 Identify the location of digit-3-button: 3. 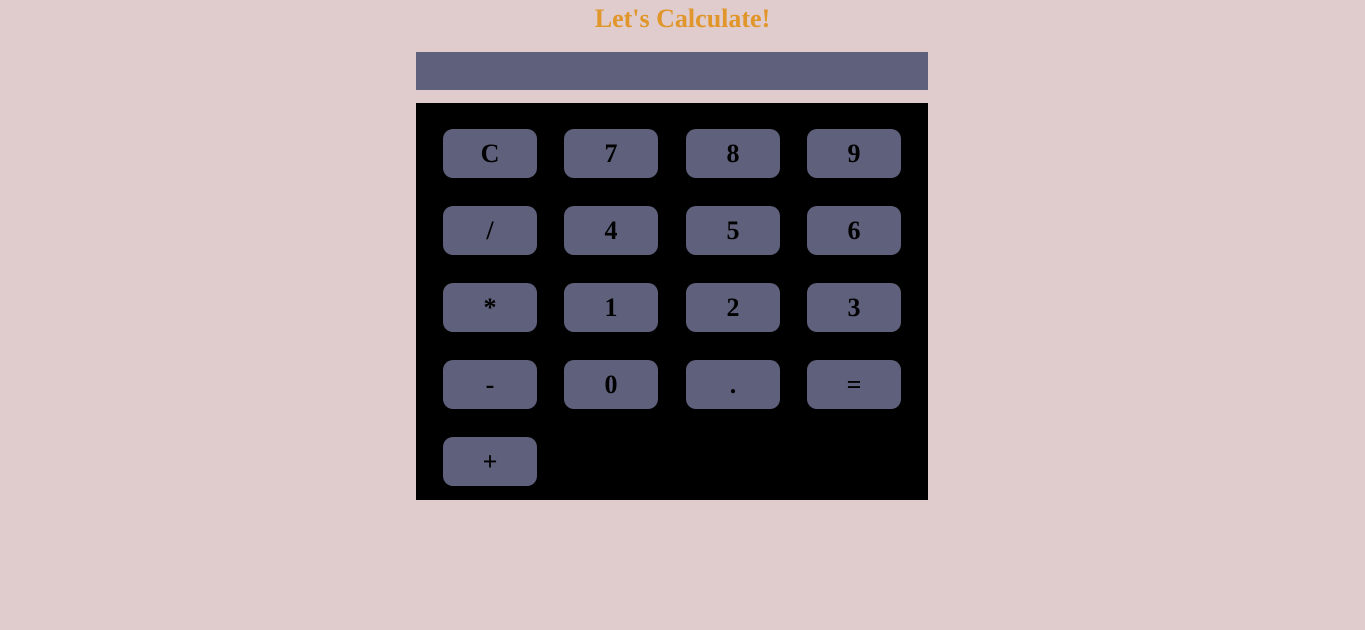
(854, 307).